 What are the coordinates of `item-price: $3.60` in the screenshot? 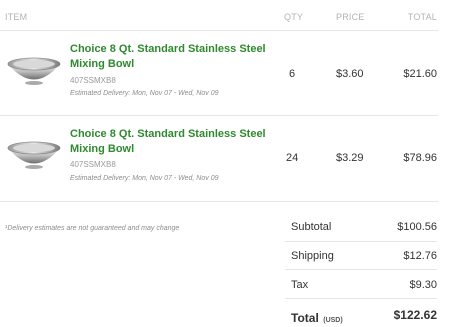 It's located at (350, 74).